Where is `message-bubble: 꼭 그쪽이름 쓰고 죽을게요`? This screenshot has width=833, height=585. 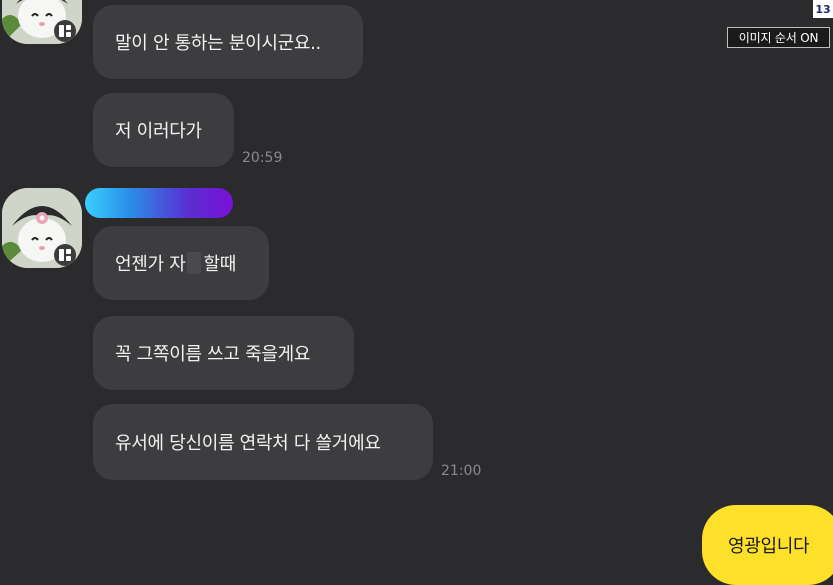
message-bubble: 꼭 그쪽이름 쓰고 죽을게요 is located at coordinates (223, 353).